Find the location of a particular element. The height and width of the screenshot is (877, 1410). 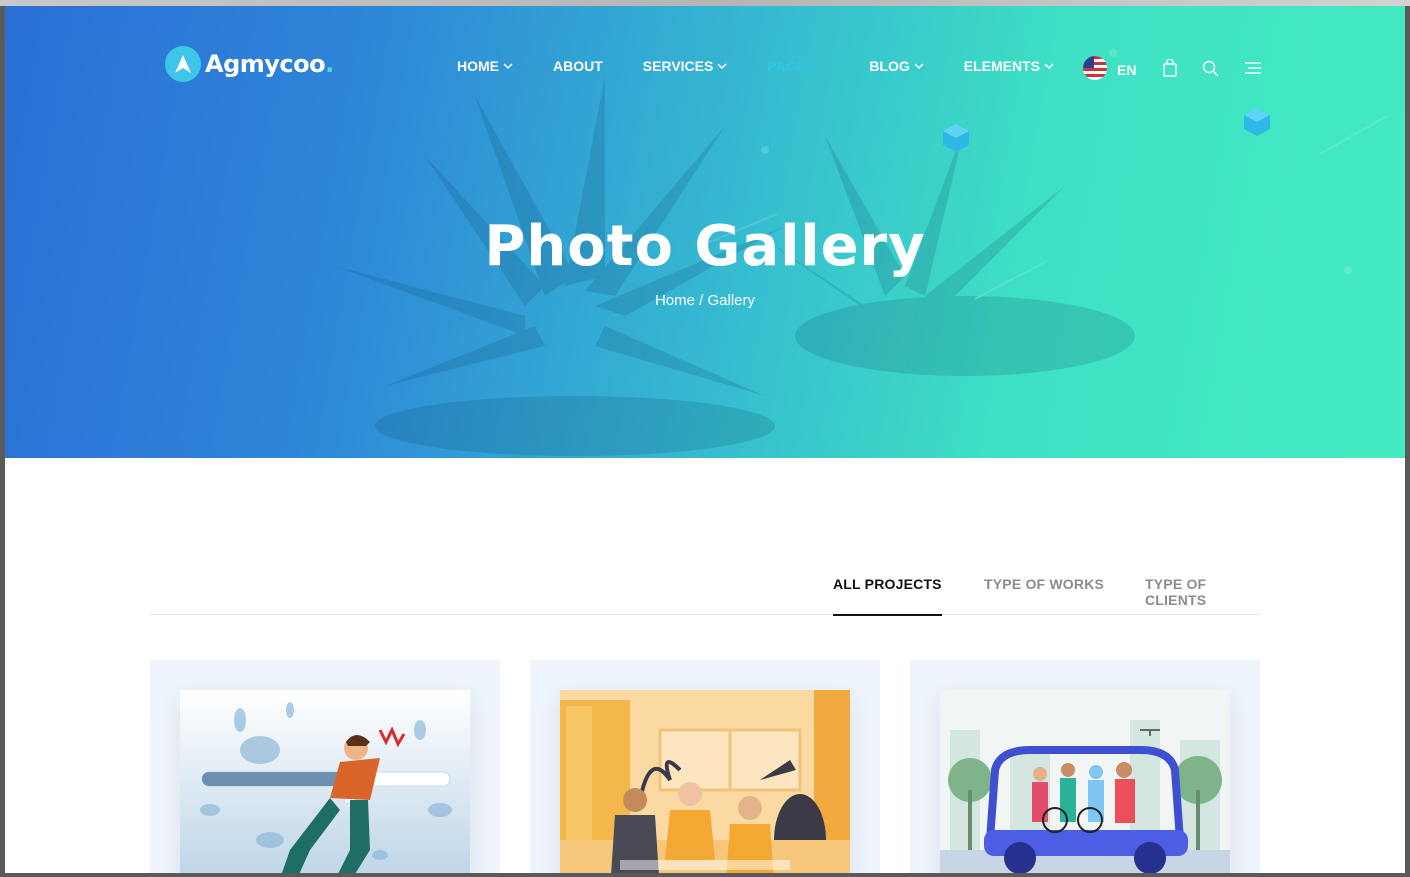

business-meeting-illustration is located at coordinates (705, 781).